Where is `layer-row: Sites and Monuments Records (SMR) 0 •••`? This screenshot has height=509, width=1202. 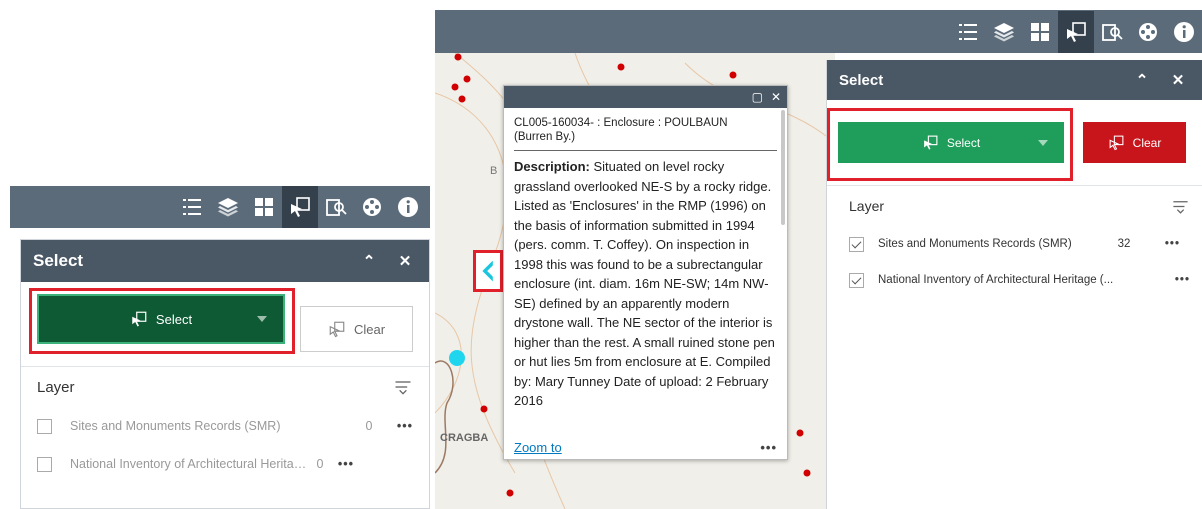
layer-row: Sites and Monuments Records (SMR) 0 ••• is located at coordinates (225, 426).